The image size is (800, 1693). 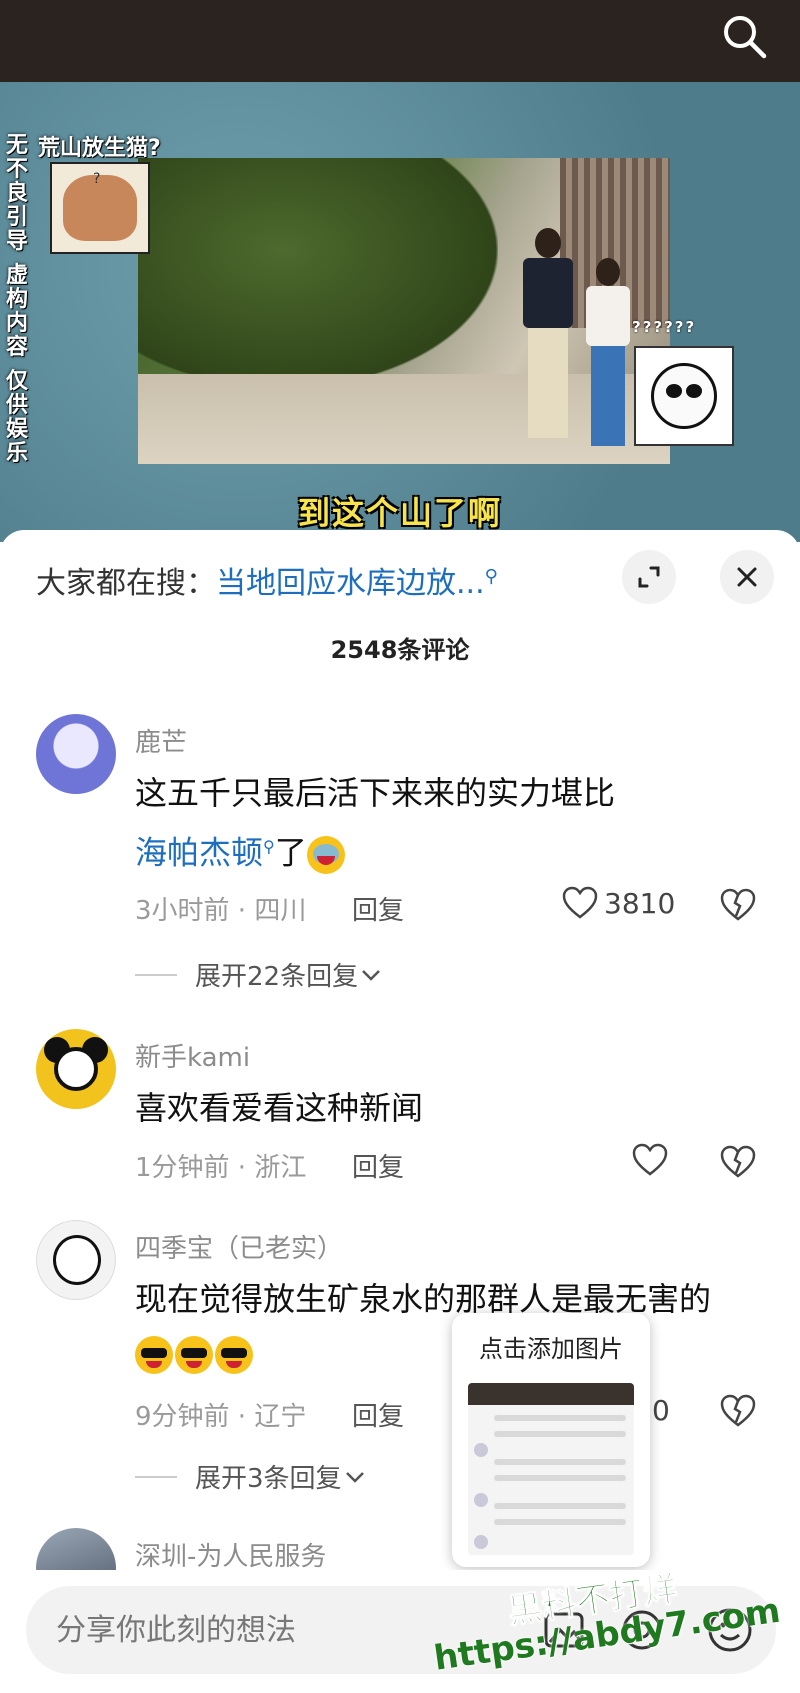 I want to click on screenshot-thumbnail, so click(x=551, y=1469).